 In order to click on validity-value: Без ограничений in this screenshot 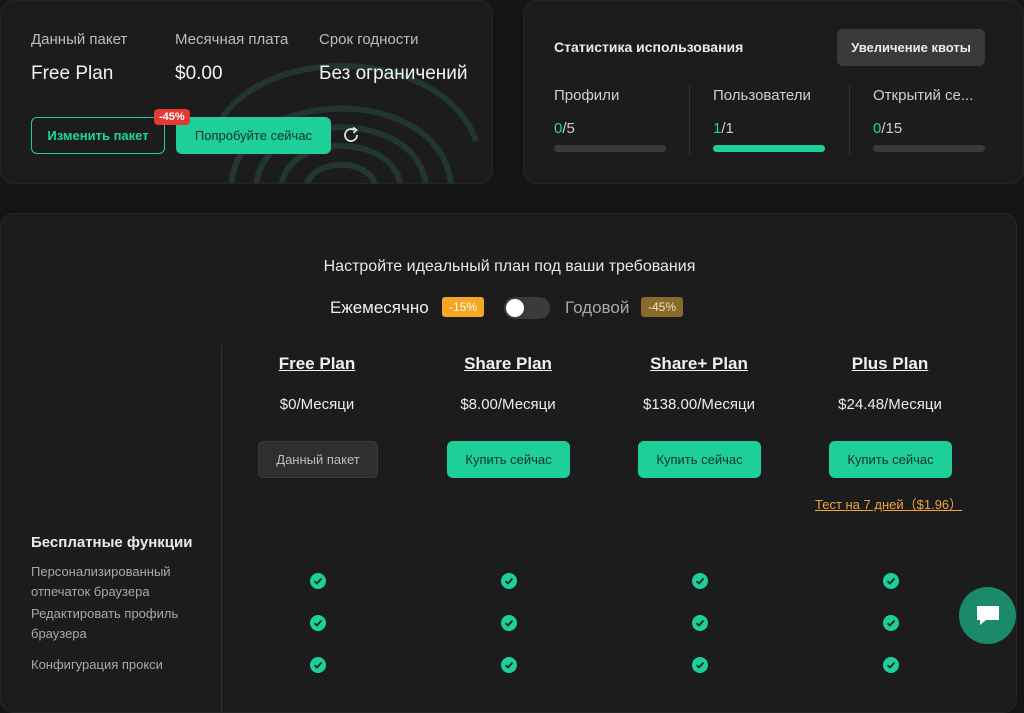, I will do `click(393, 73)`.